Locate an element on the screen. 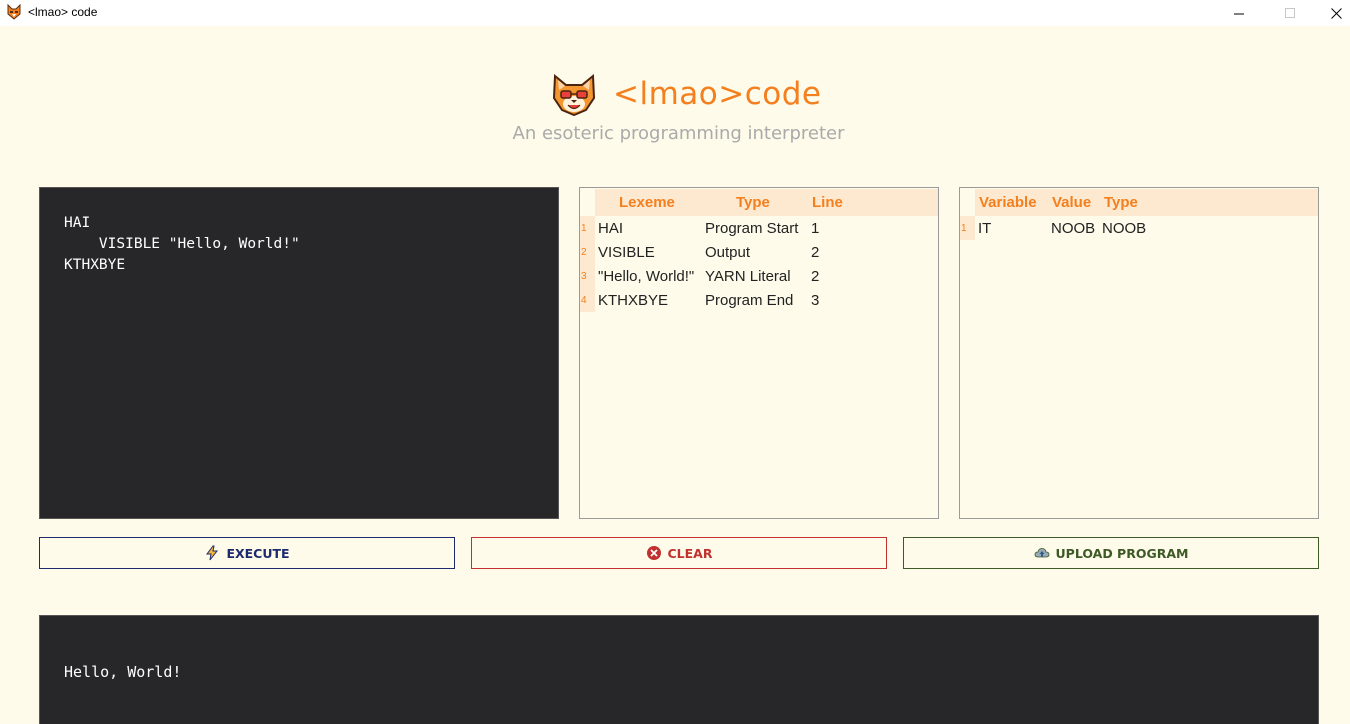  column-header-variable: Variable is located at coordinates (1008, 202).